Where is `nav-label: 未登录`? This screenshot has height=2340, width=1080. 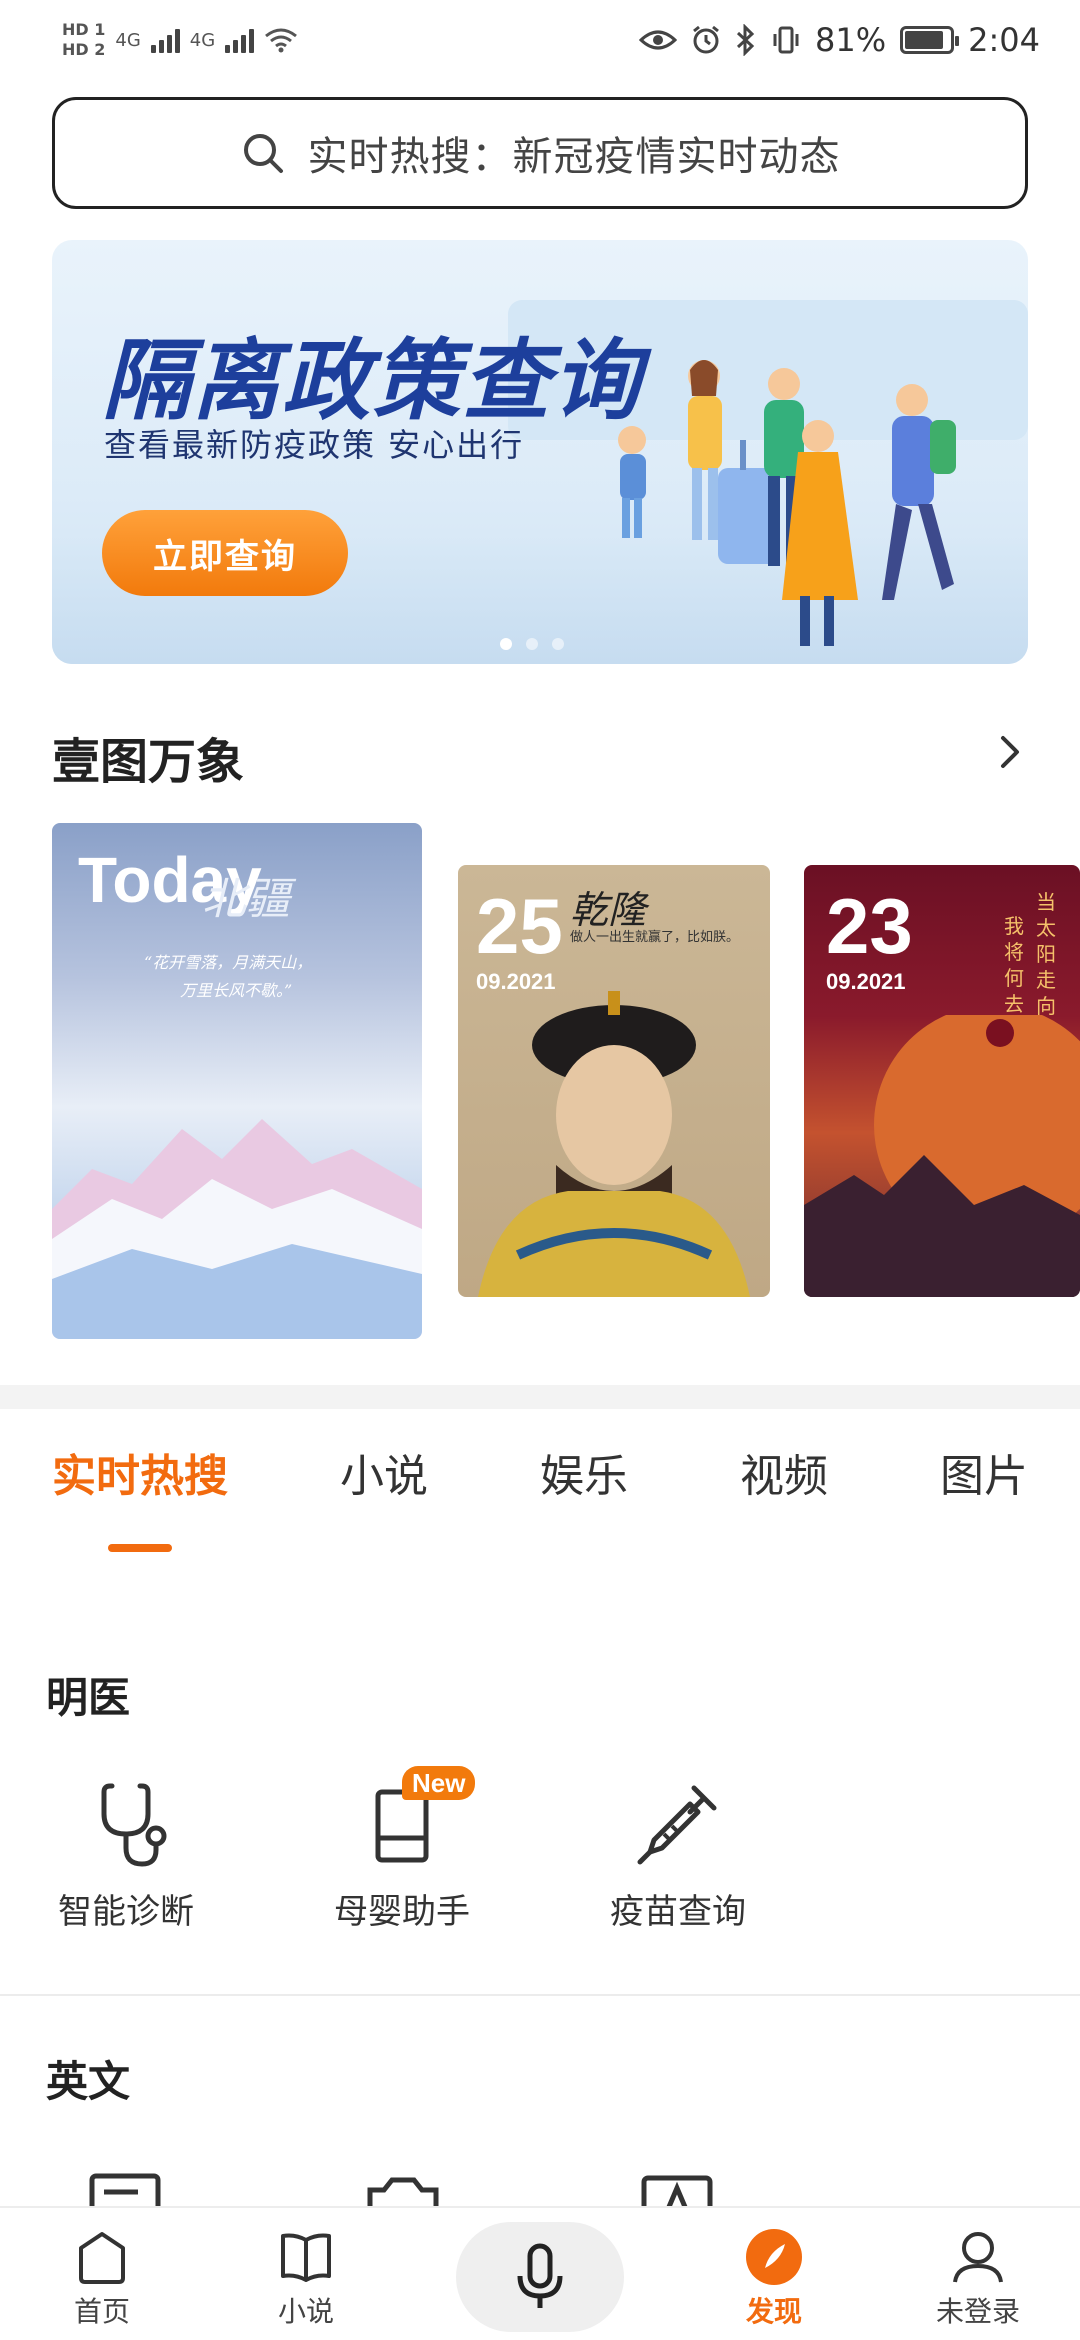 nav-label: 未登录 is located at coordinates (977, 2311).